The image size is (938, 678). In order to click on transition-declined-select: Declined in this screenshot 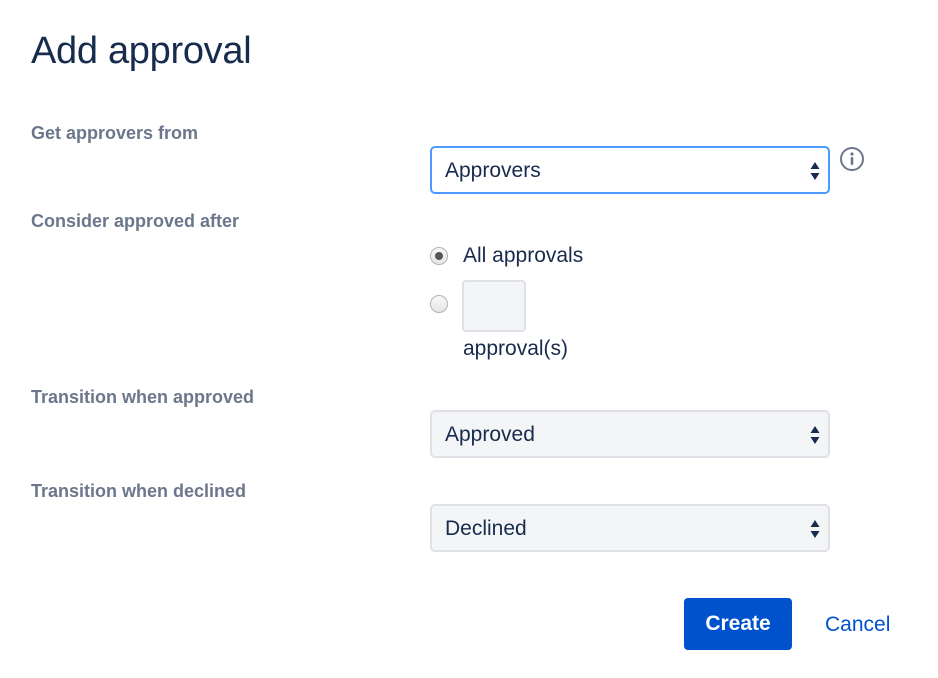, I will do `click(630, 528)`.